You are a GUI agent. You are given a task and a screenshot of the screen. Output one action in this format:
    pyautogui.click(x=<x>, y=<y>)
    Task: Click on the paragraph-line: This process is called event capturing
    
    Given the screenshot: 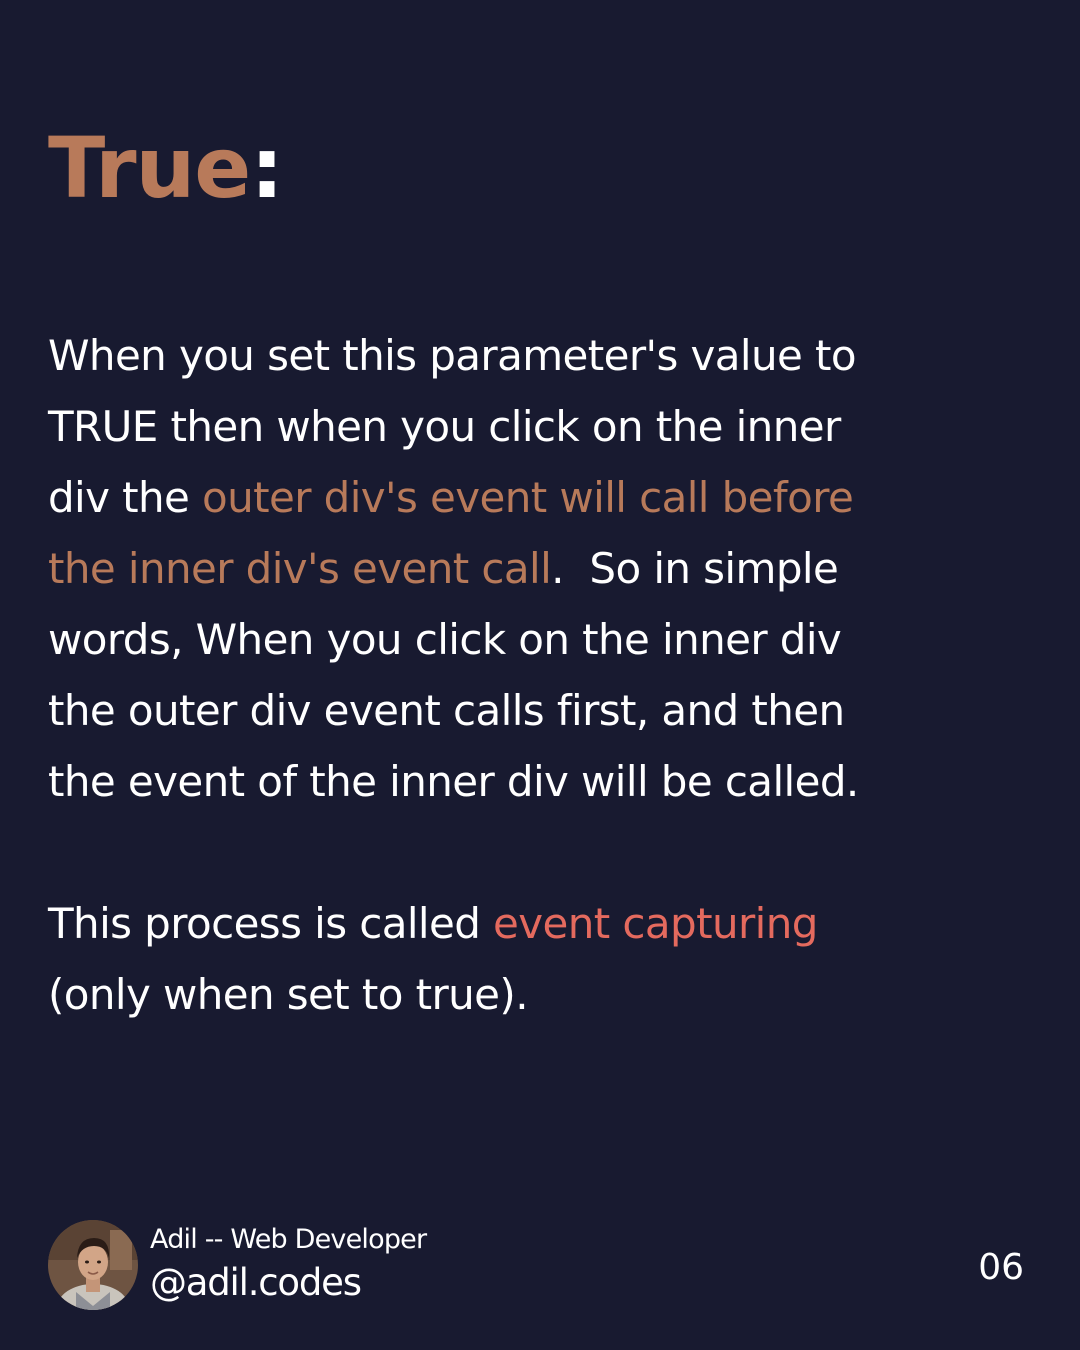 What is the action you would take?
    pyautogui.click(x=488, y=923)
    